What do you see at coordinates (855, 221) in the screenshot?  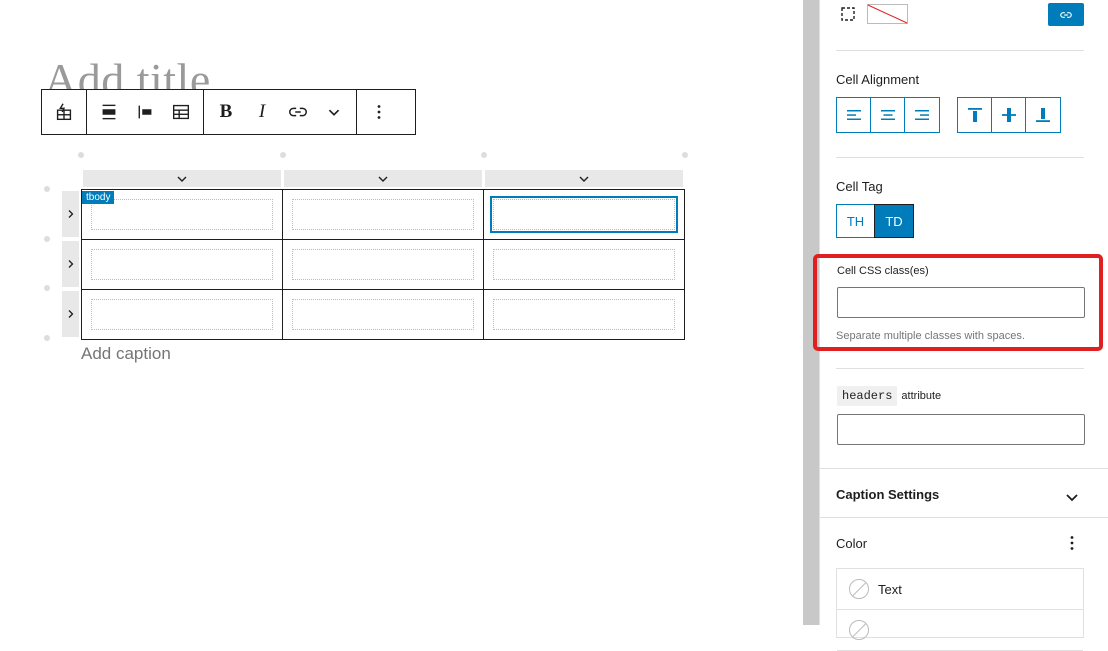 I see `tag-th-button: TH` at bounding box center [855, 221].